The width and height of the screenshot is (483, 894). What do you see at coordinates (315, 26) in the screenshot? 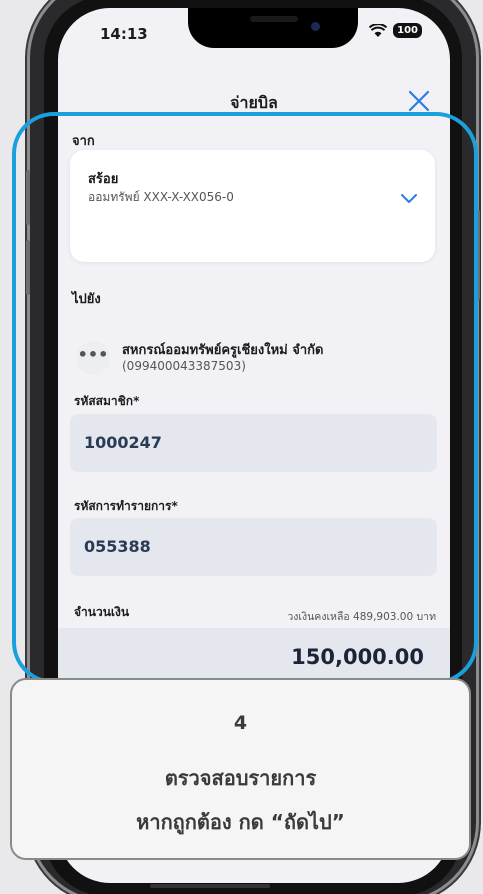
I see `camera-dot` at bounding box center [315, 26].